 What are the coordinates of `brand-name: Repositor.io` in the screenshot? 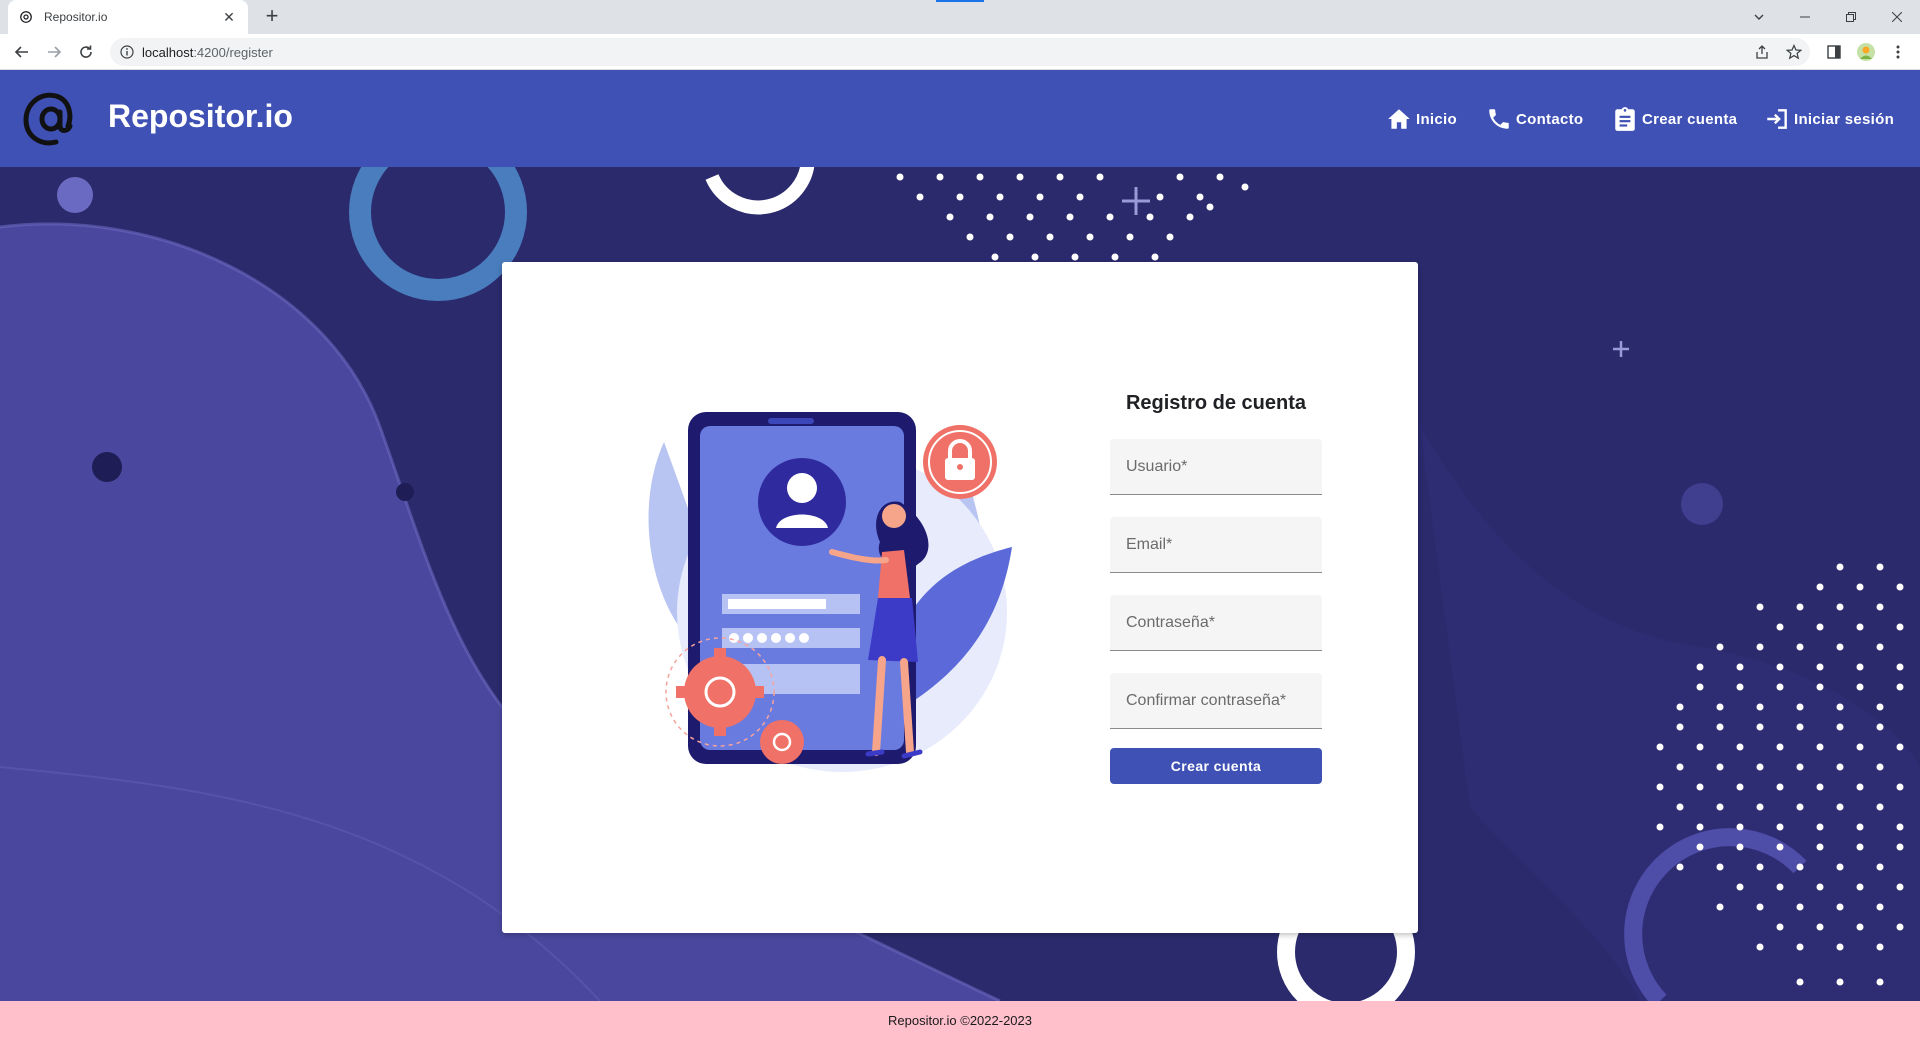 It's located at (200, 116).